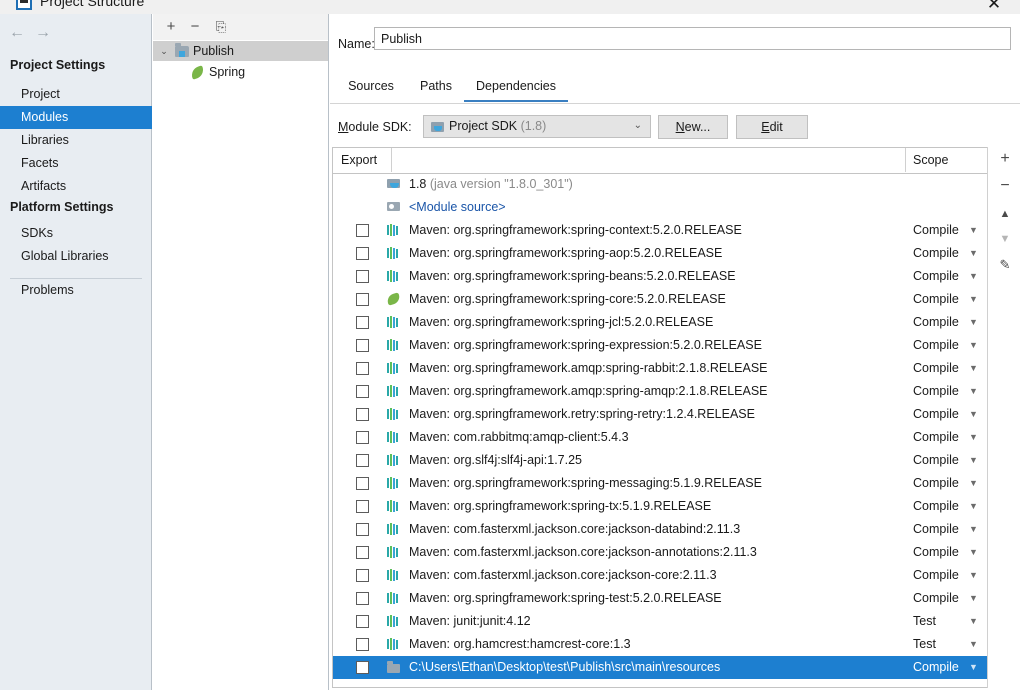 The width and height of the screenshot is (1020, 690). Describe the element at coordinates (240, 27) in the screenshot. I see `module-tree-toolbar: + − ⎘` at that location.